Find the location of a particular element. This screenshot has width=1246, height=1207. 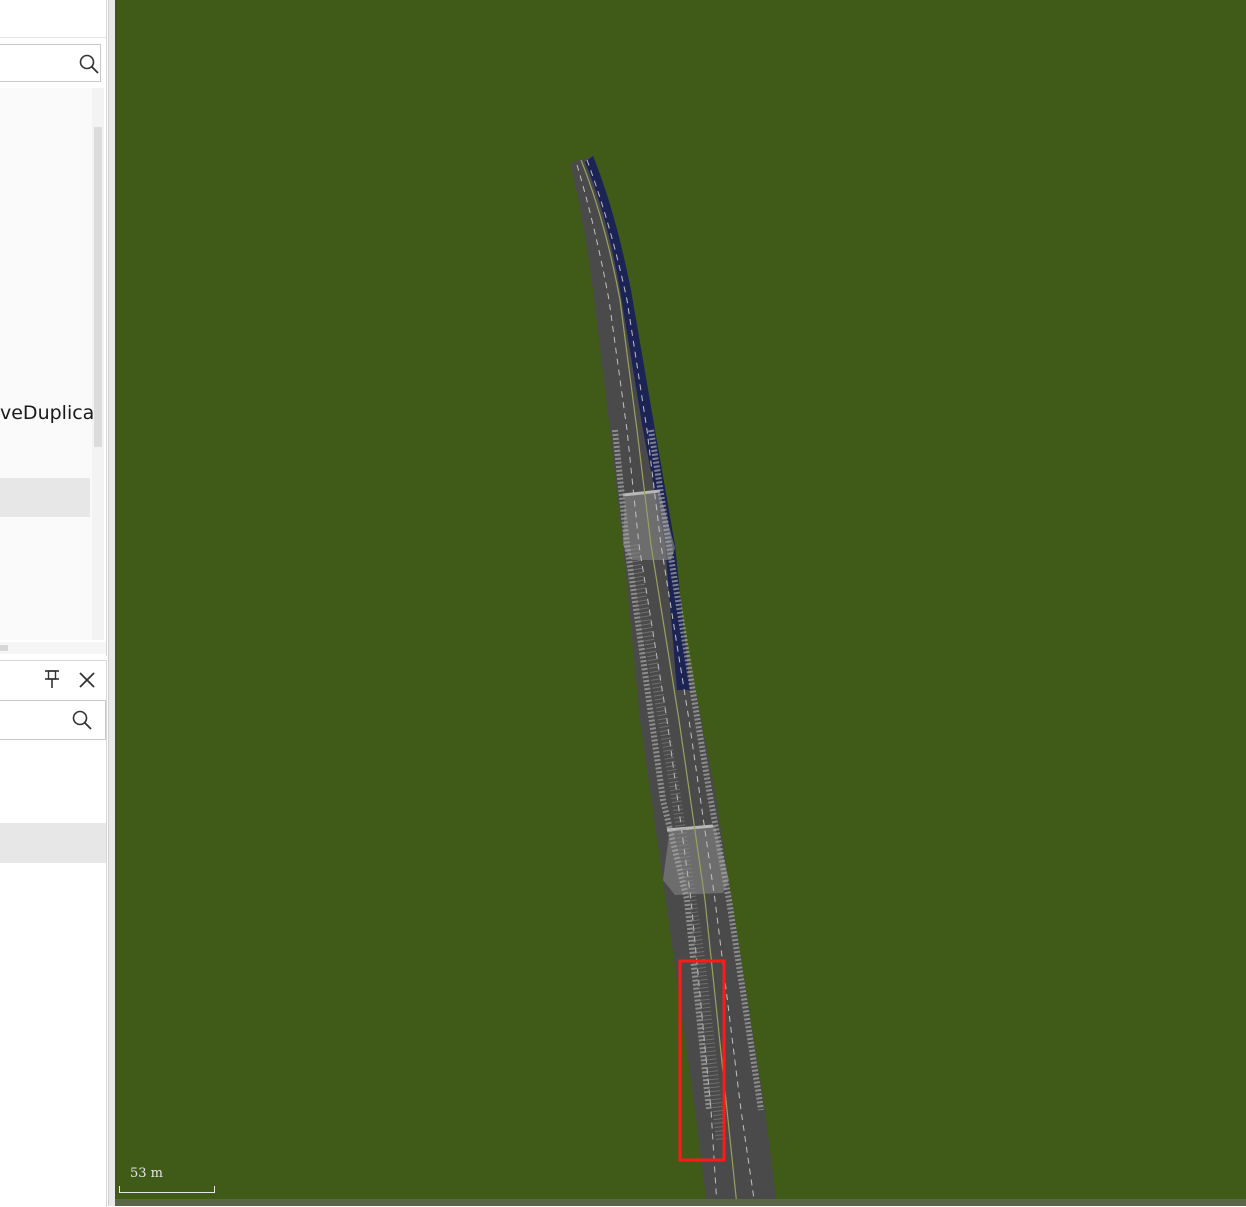

vertical-scrollbar-thumb is located at coordinates (98, 287).